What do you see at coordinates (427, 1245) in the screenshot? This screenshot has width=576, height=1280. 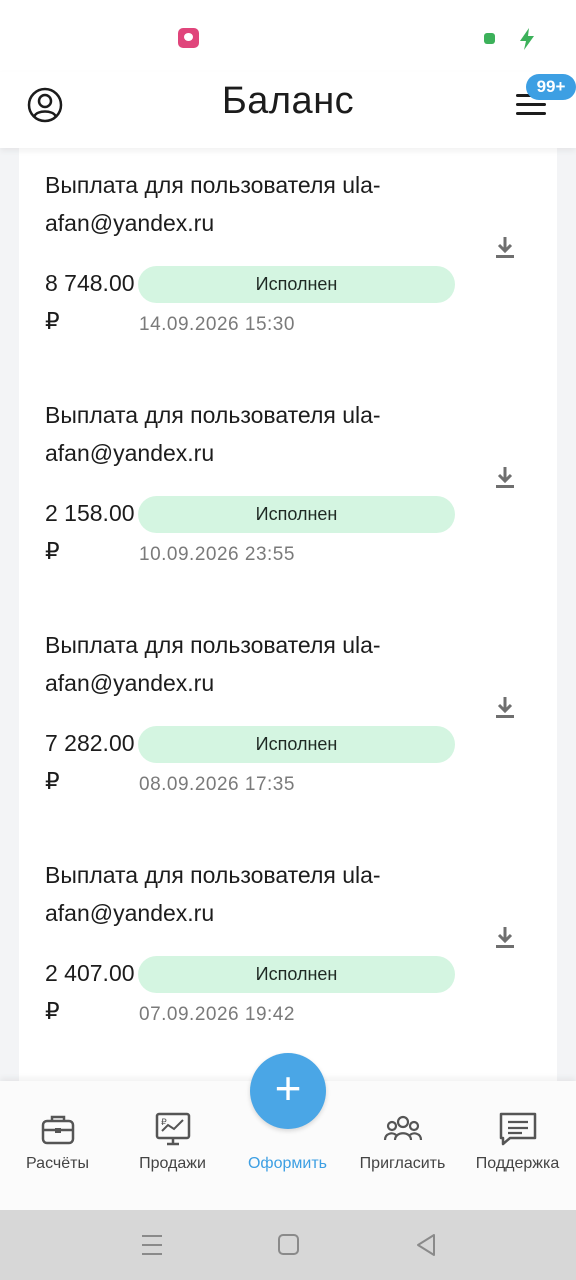 I see `back-icon` at bounding box center [427, 1245].